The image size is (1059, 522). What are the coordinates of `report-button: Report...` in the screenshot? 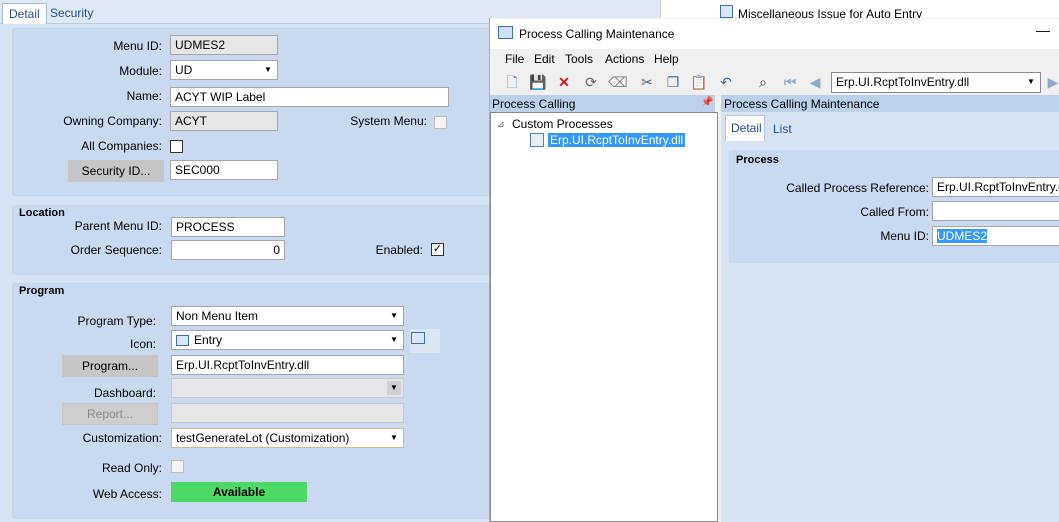 It's located at (110, 414).